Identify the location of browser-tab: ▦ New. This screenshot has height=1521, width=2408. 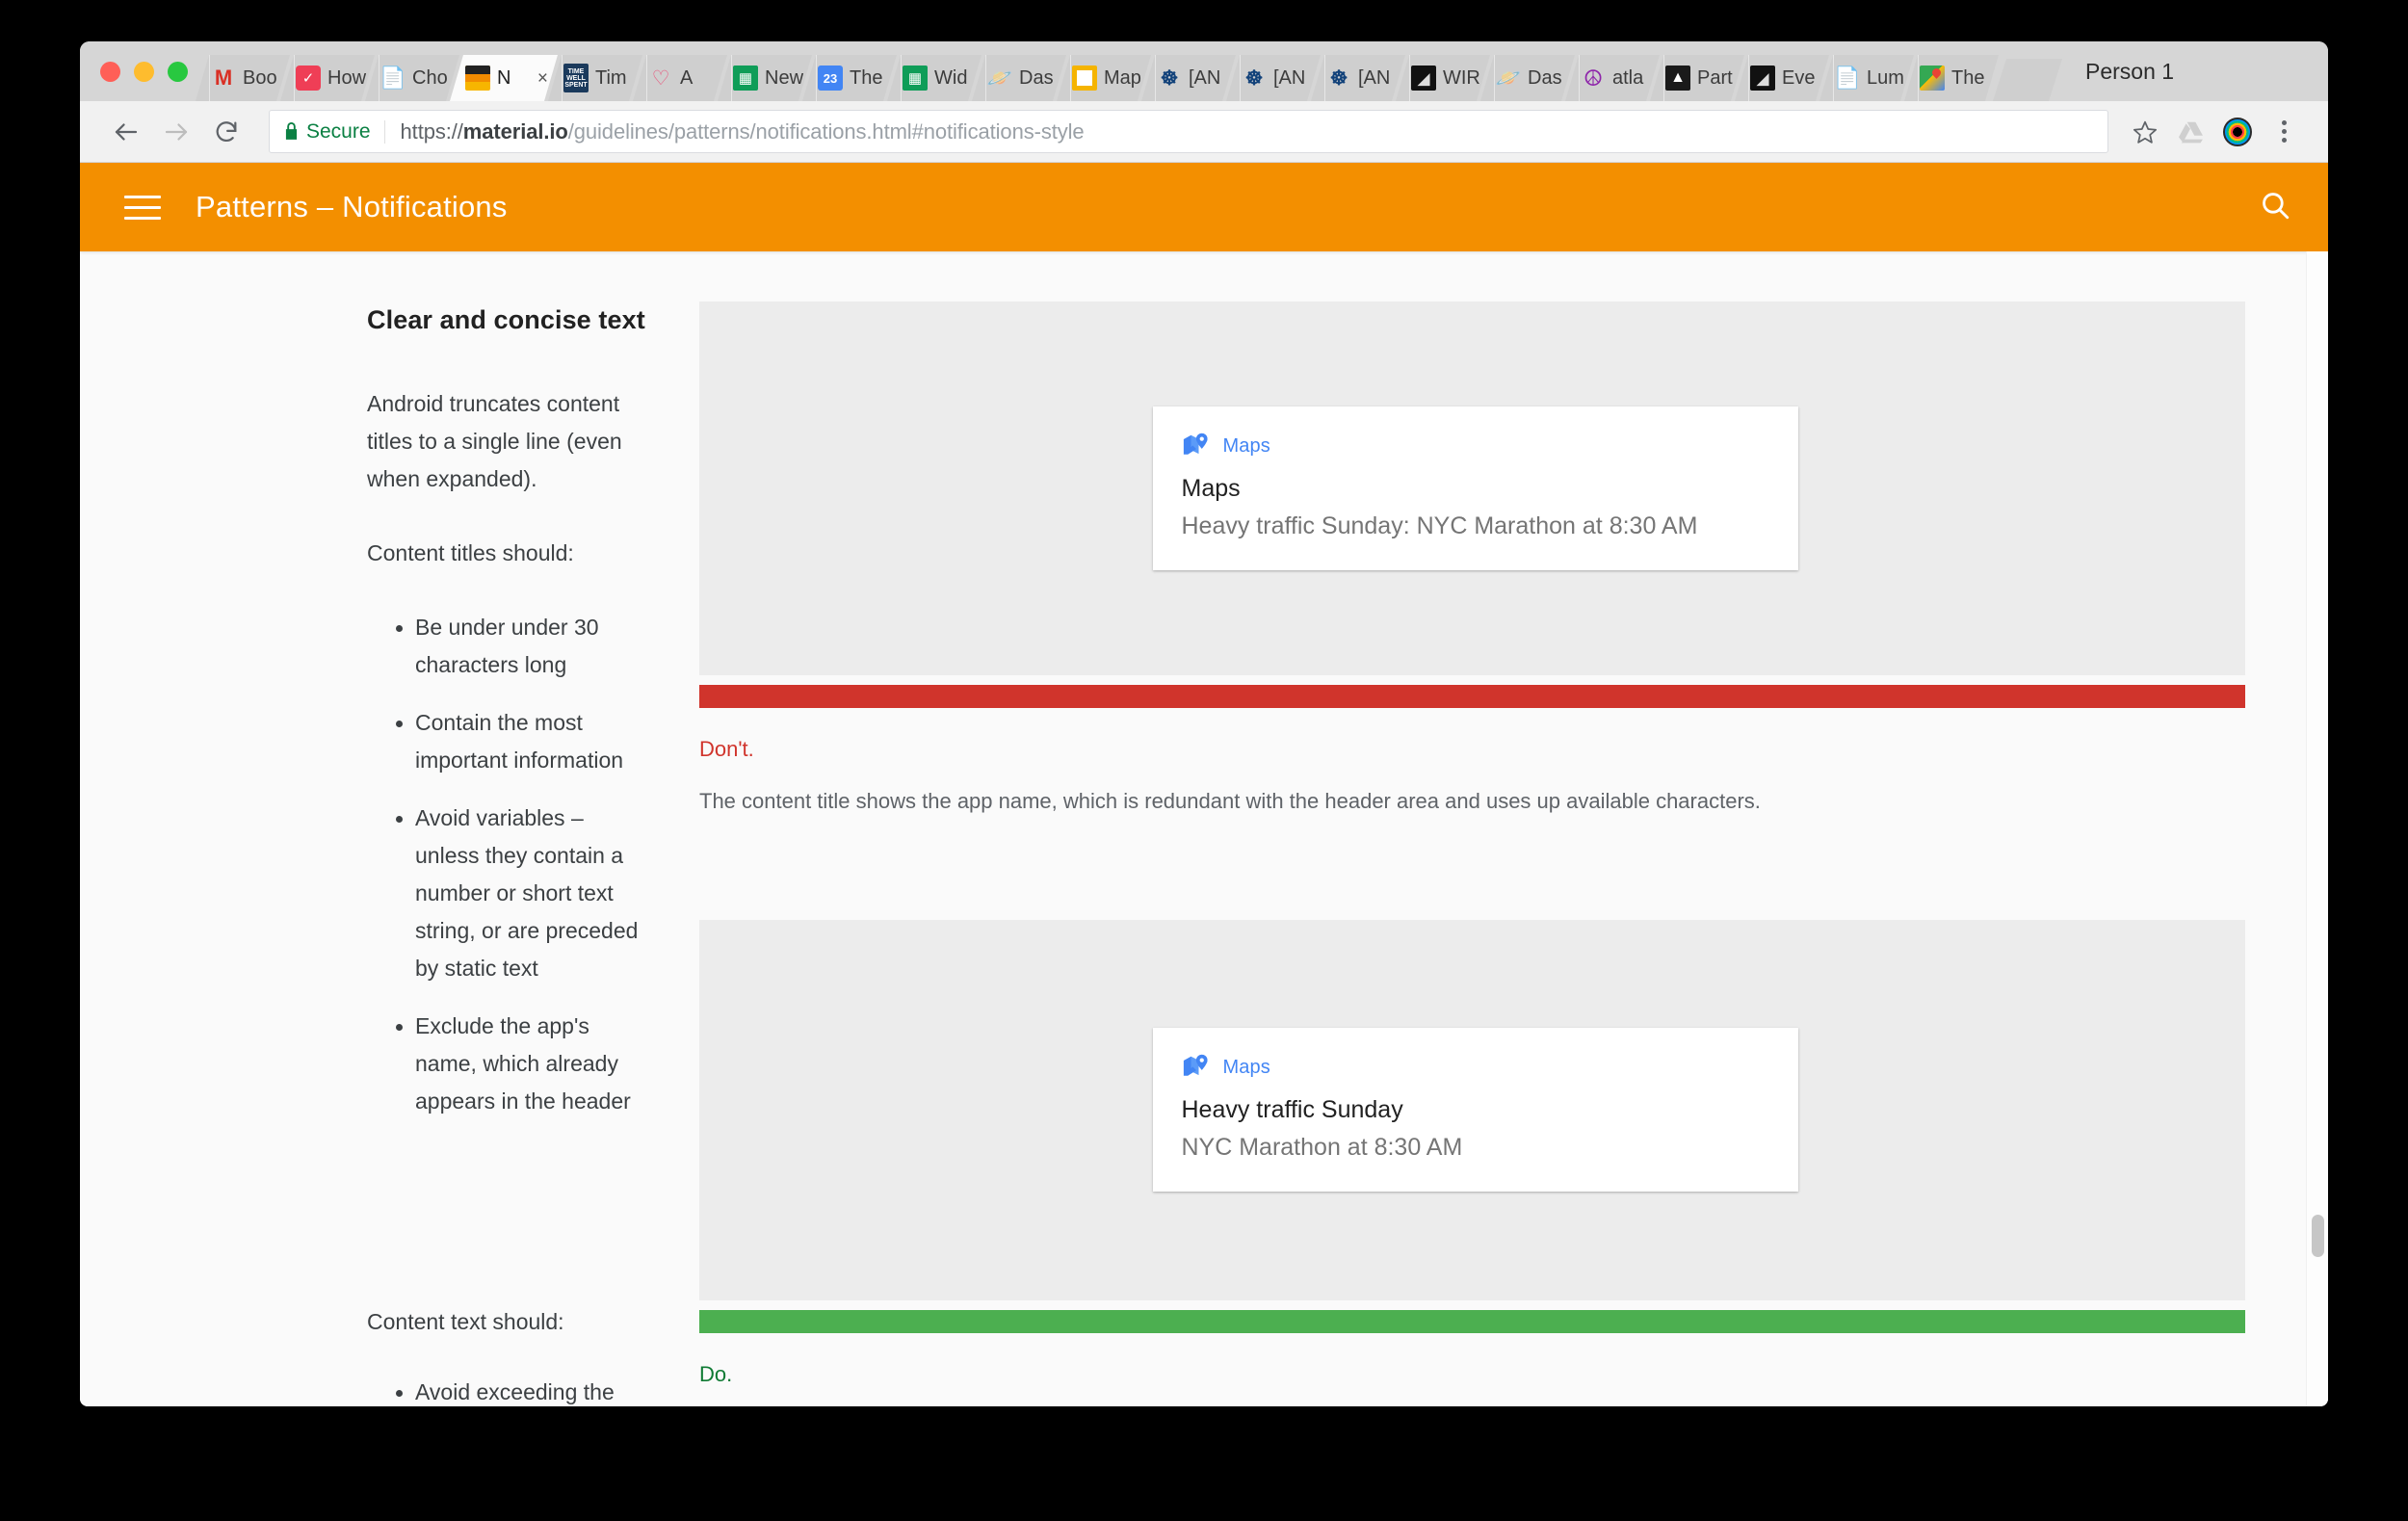
(765, 78).